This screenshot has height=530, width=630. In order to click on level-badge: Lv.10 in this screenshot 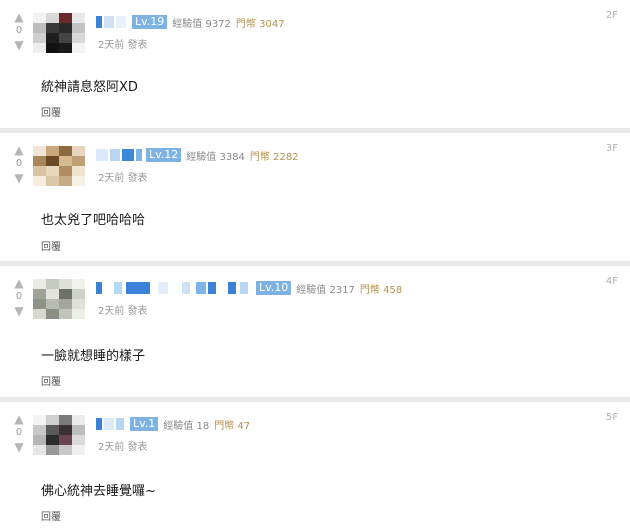, I will do `click(274, 288)`.